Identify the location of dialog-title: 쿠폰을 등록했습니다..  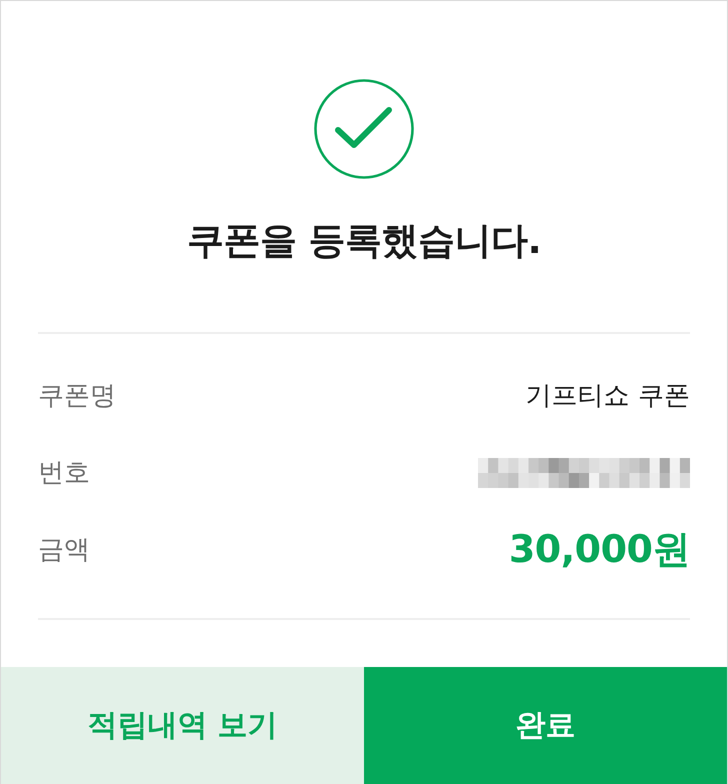
(364, 241).